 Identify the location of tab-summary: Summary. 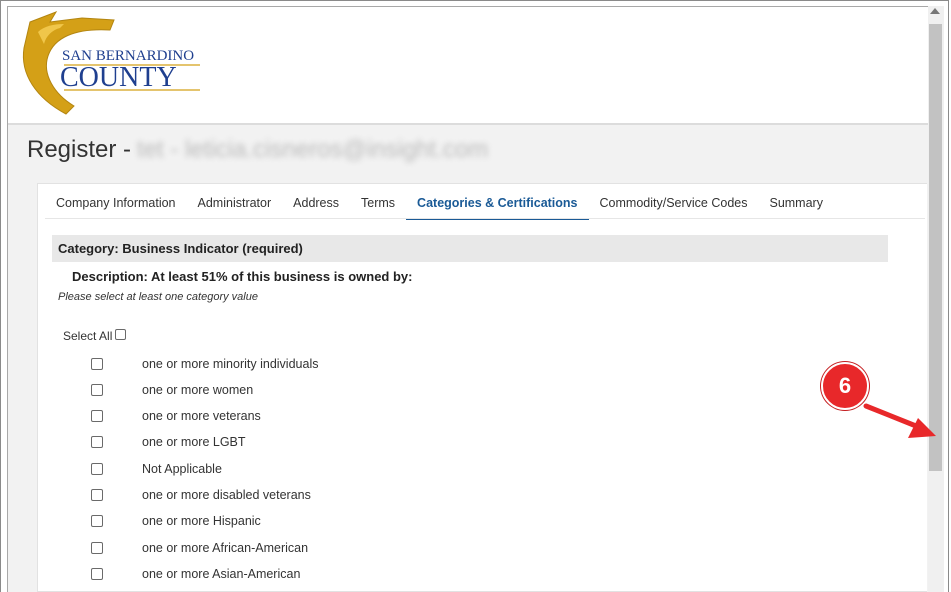
(795, 205).